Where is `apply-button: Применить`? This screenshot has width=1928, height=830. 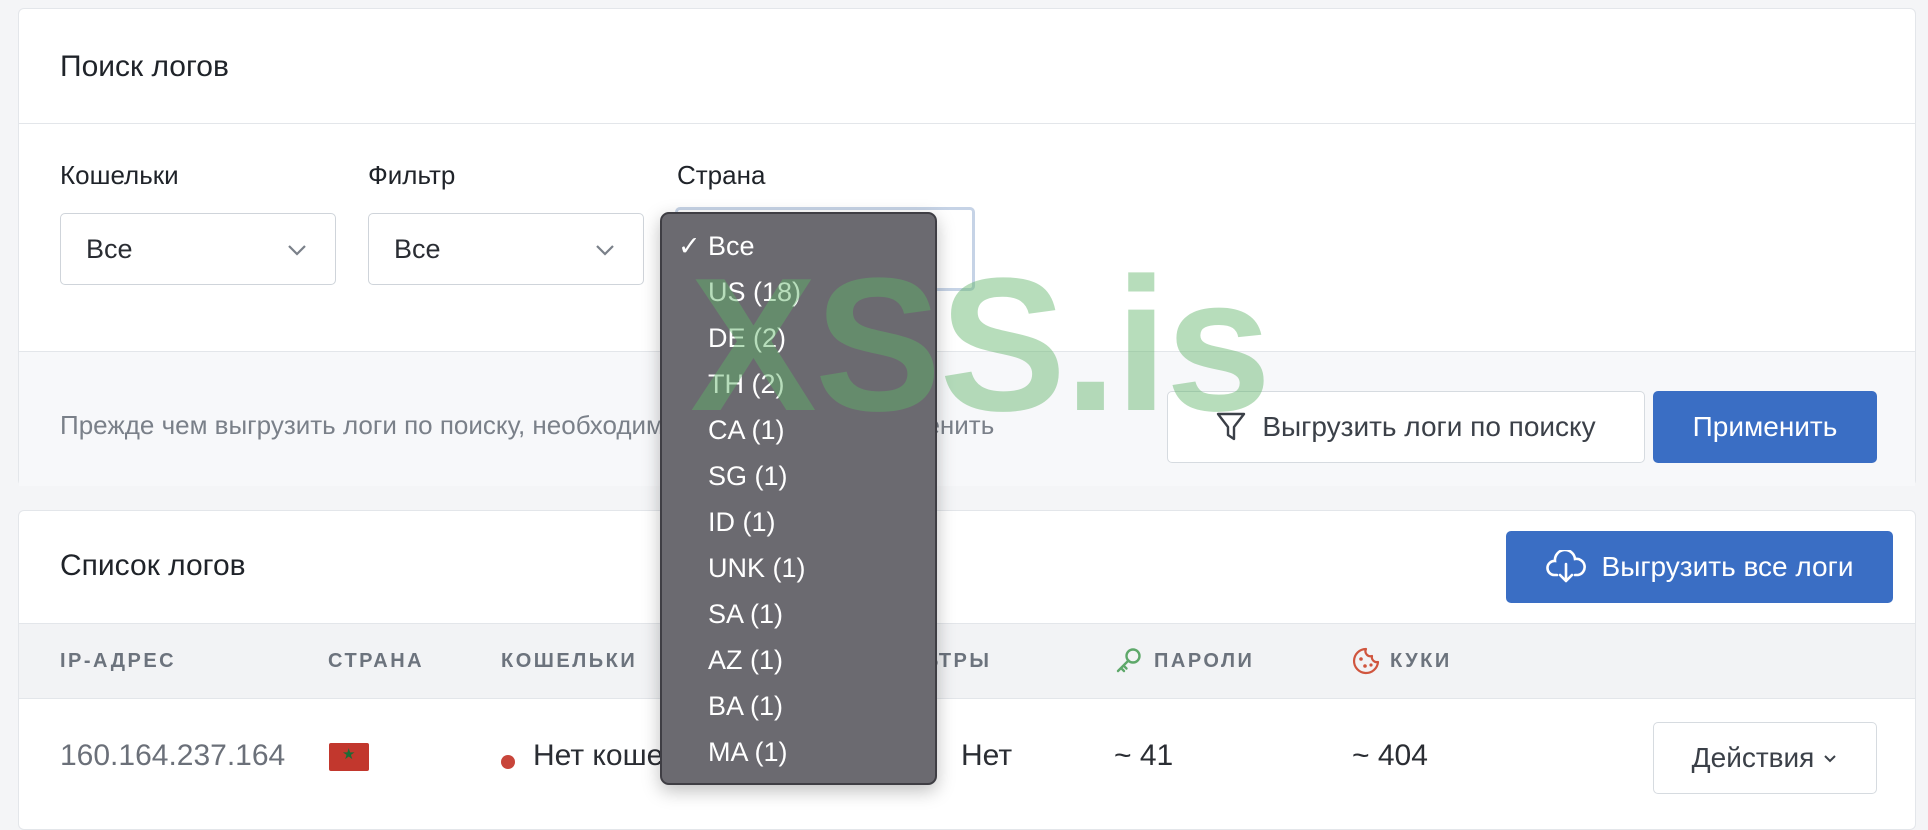 apply-button: Применить is located at coordinates (1765, 427).